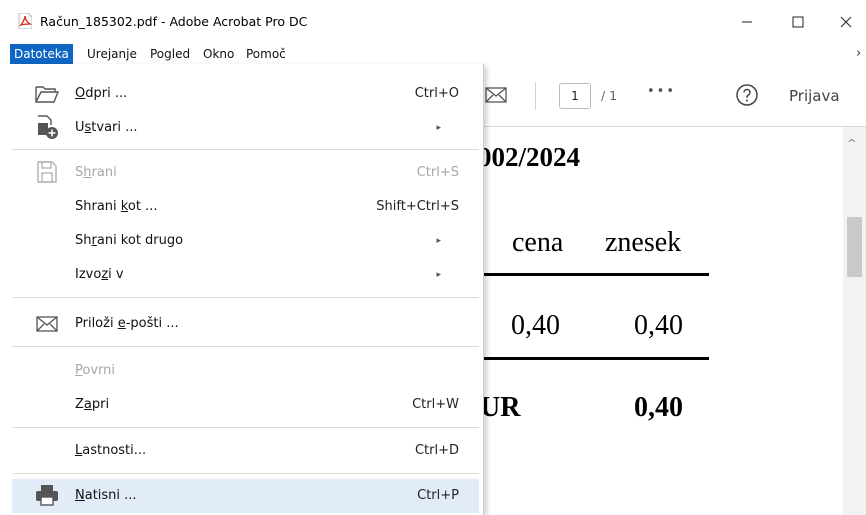 This screenshot has height=515, width=866. What do you see at coordinates (500, 407) in the screenshot?
I see `total-label: UR` at bounding box center [500, 407].